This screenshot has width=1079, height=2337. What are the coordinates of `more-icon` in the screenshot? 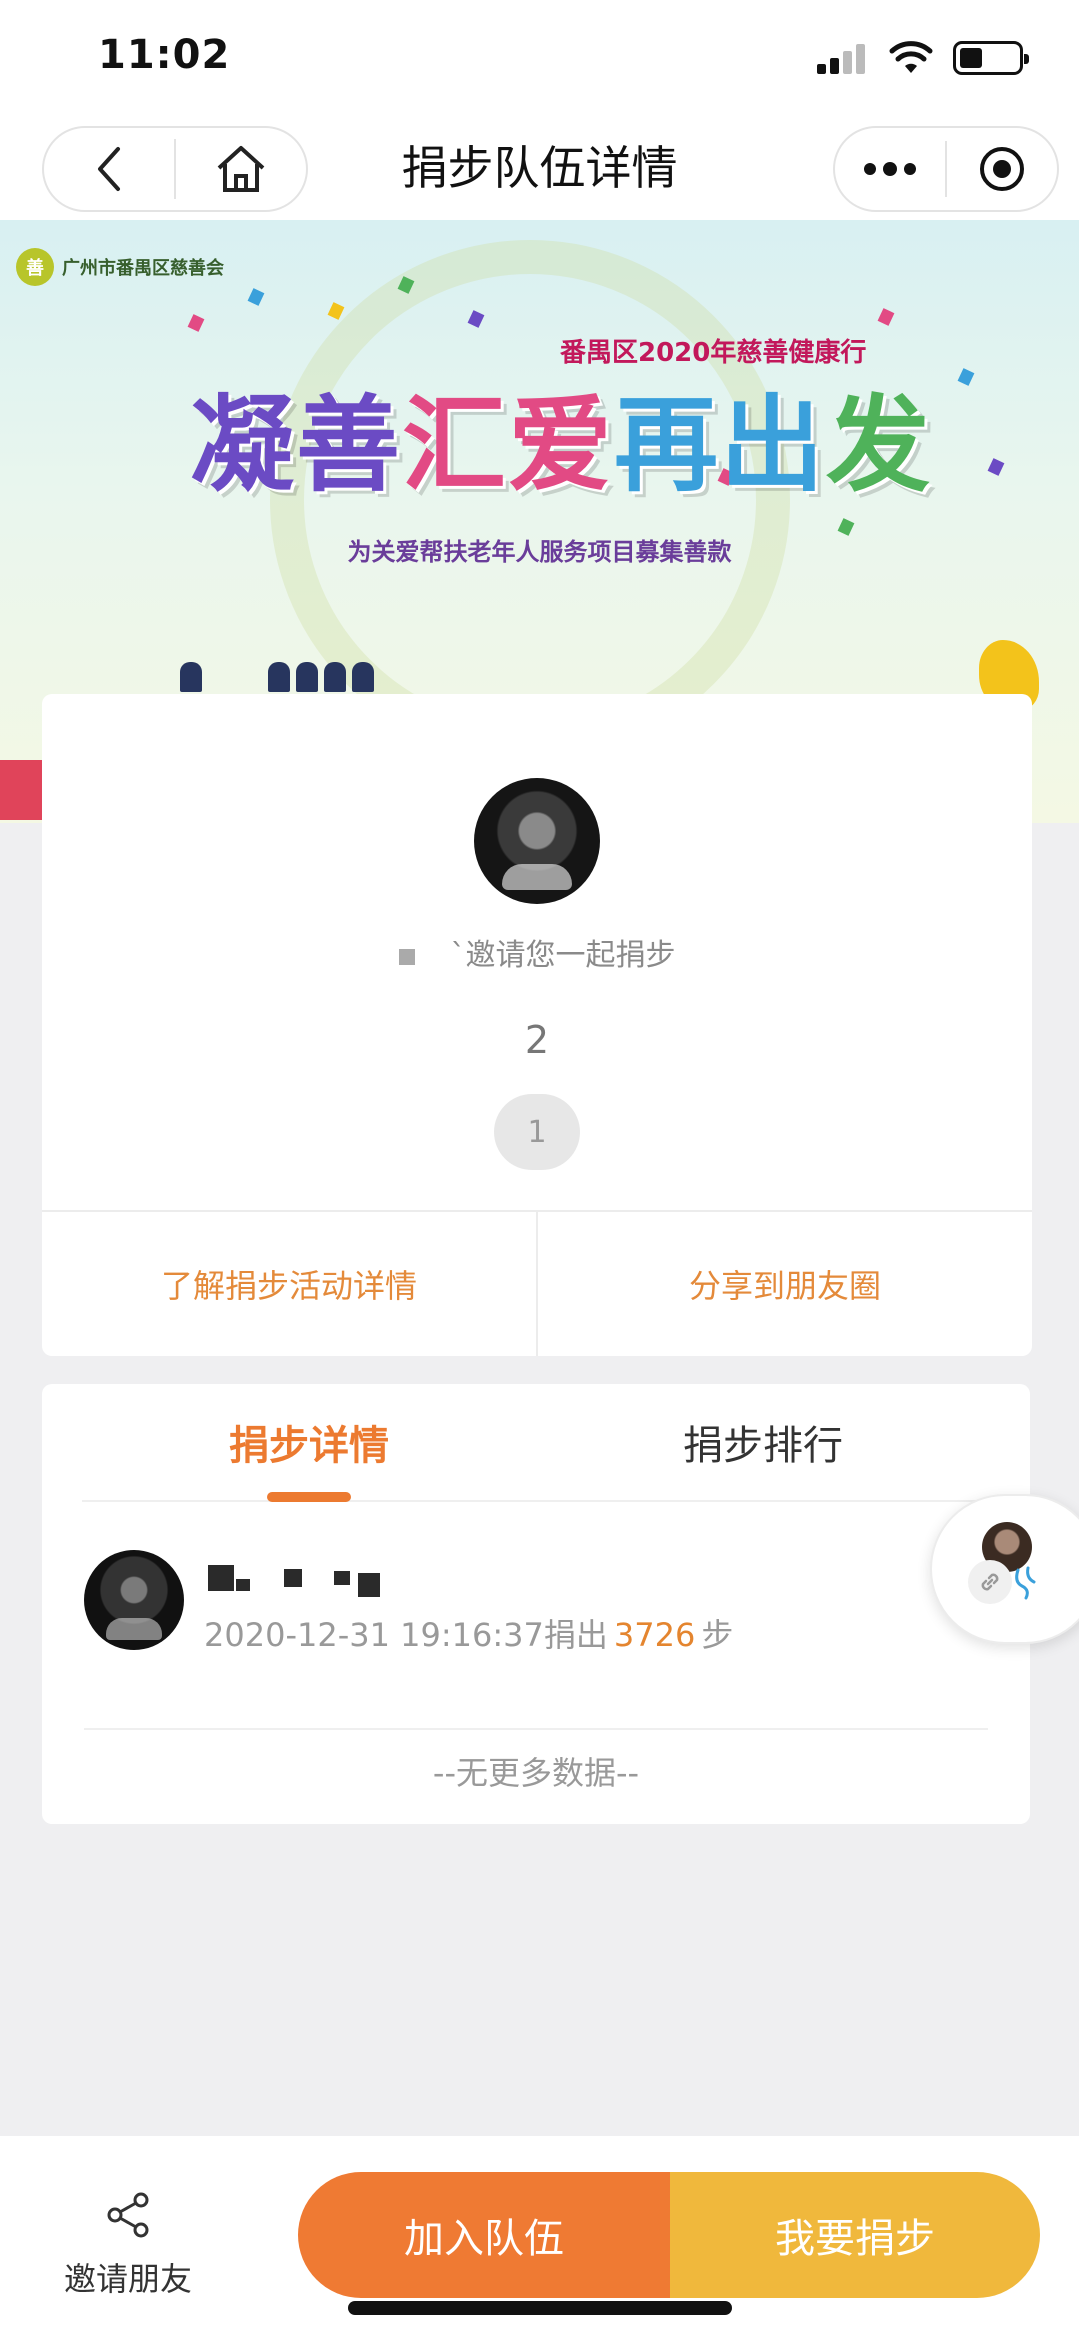 It's located at (890, 169).